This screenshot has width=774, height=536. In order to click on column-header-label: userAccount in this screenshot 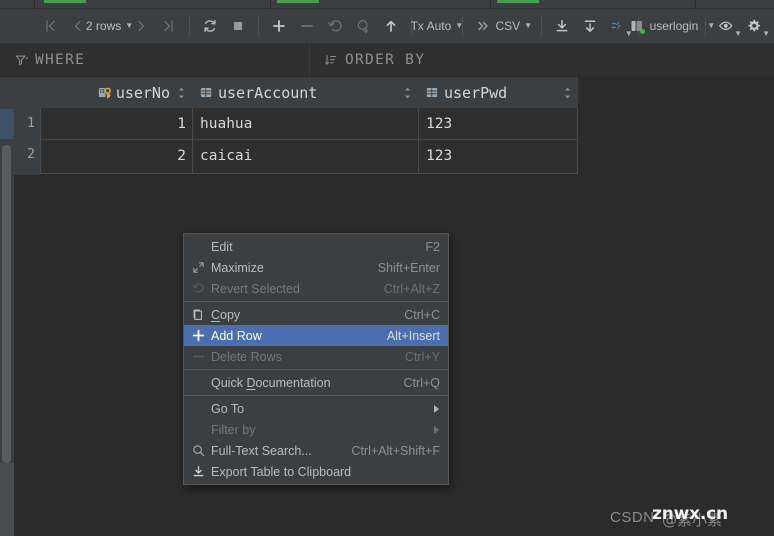, I will do `click(268, 92)`.